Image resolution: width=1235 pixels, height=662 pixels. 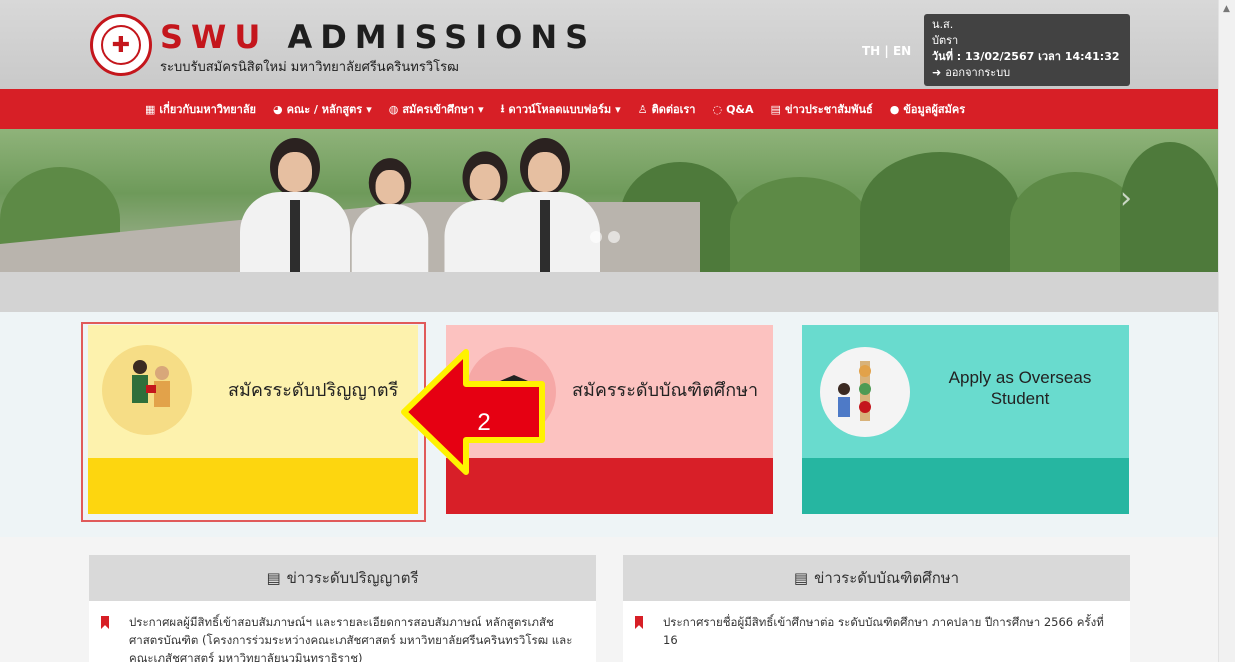 I want to click on nav-item-apply: ◍ สมัครเข้าศึกษา ▾, so click(x=436, y=109).